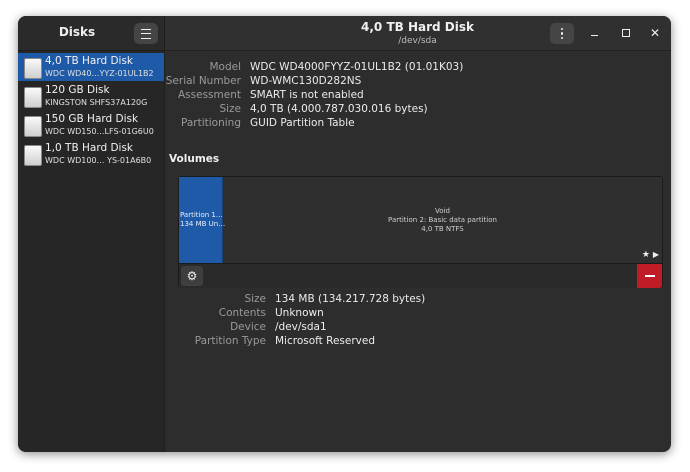 Image resolution: width=690 pixels, height=472 pixels. Describe the element at coordinates (194, 159) in the screenshot. I see `volumes-heading: Volumes` at that location.